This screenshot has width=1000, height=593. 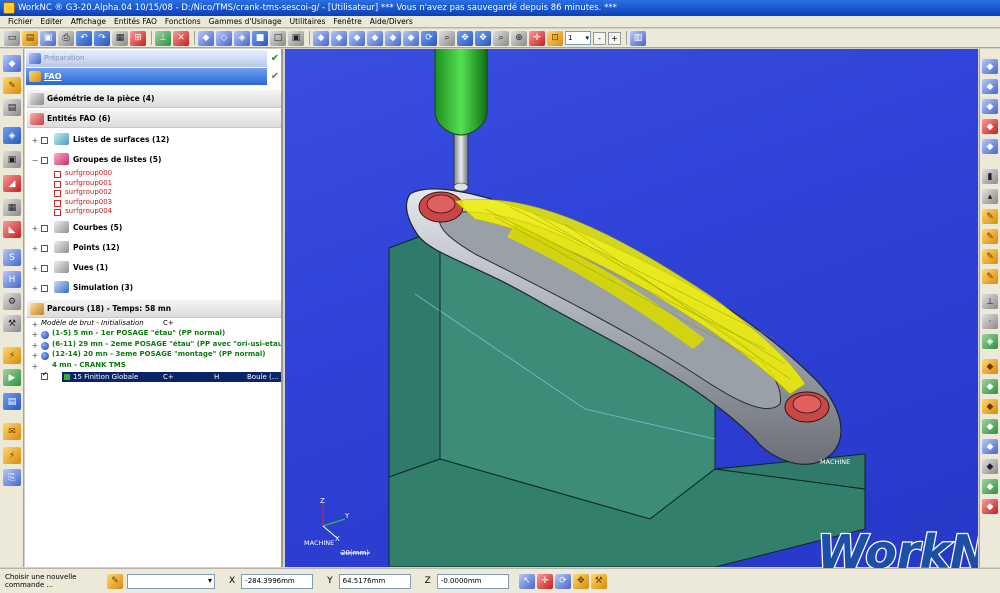 I want to click on menu-utilitaires: Utilitaires, so click(x=308, y=22).